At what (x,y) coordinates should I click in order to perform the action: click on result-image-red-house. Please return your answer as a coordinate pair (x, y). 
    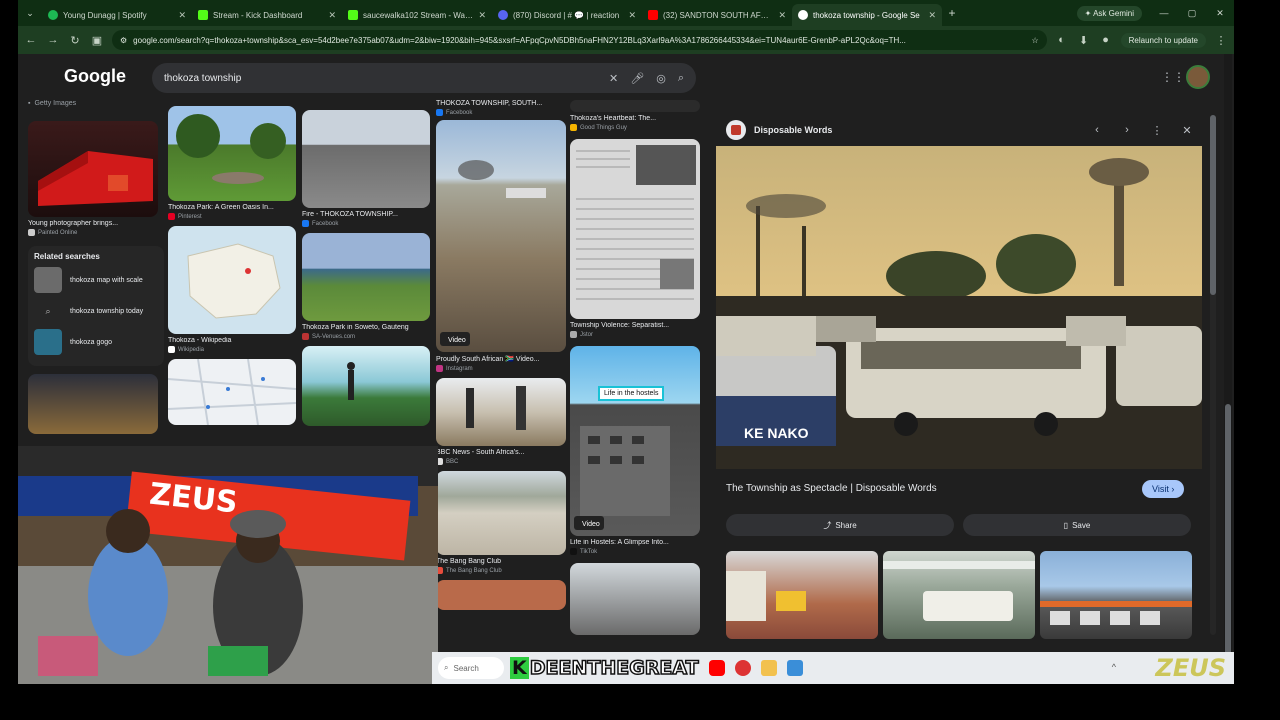
    Looking at the image, I should click on (93, 169).